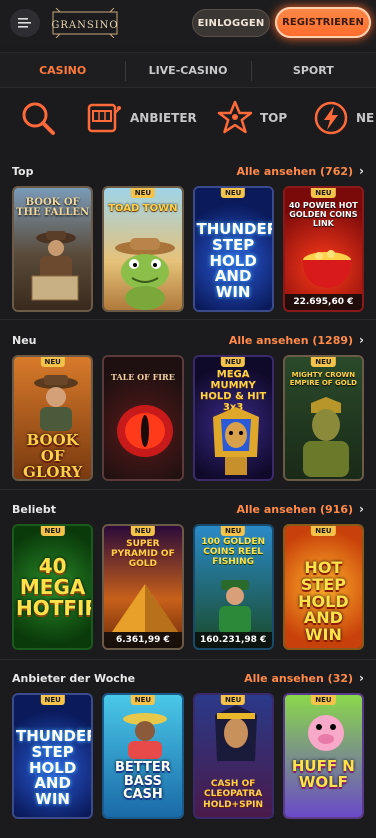  I want to click on category-label: ANBIETER, so click(163, 118).